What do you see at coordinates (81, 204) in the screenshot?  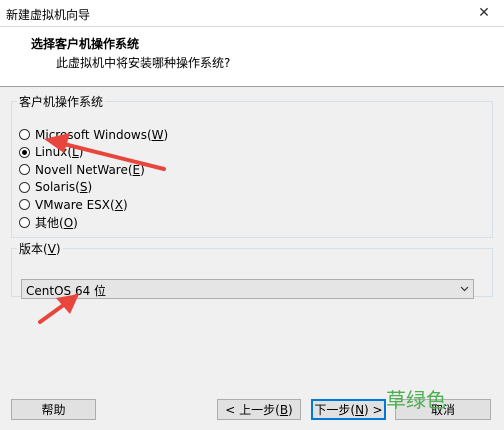 I see `radio-label: VMware ESX(X)` at bounding box center [81, 204].